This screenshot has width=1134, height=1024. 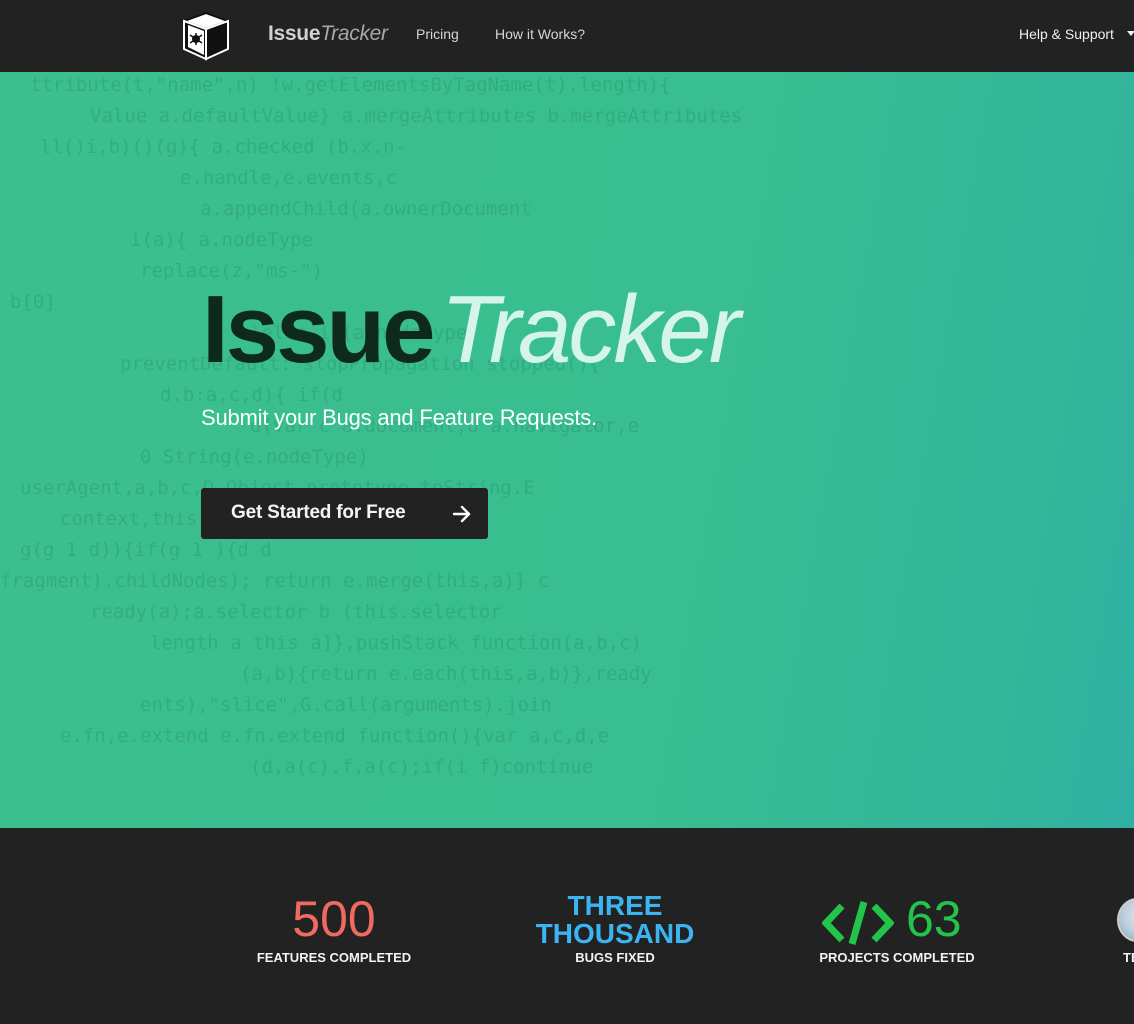 What do you see at coordinates (223, 147) in the screenshot?
I see `code-background-line: ll()i,b)()(g){ a.checked (b.x.n-` at bounding box center [223, 147].